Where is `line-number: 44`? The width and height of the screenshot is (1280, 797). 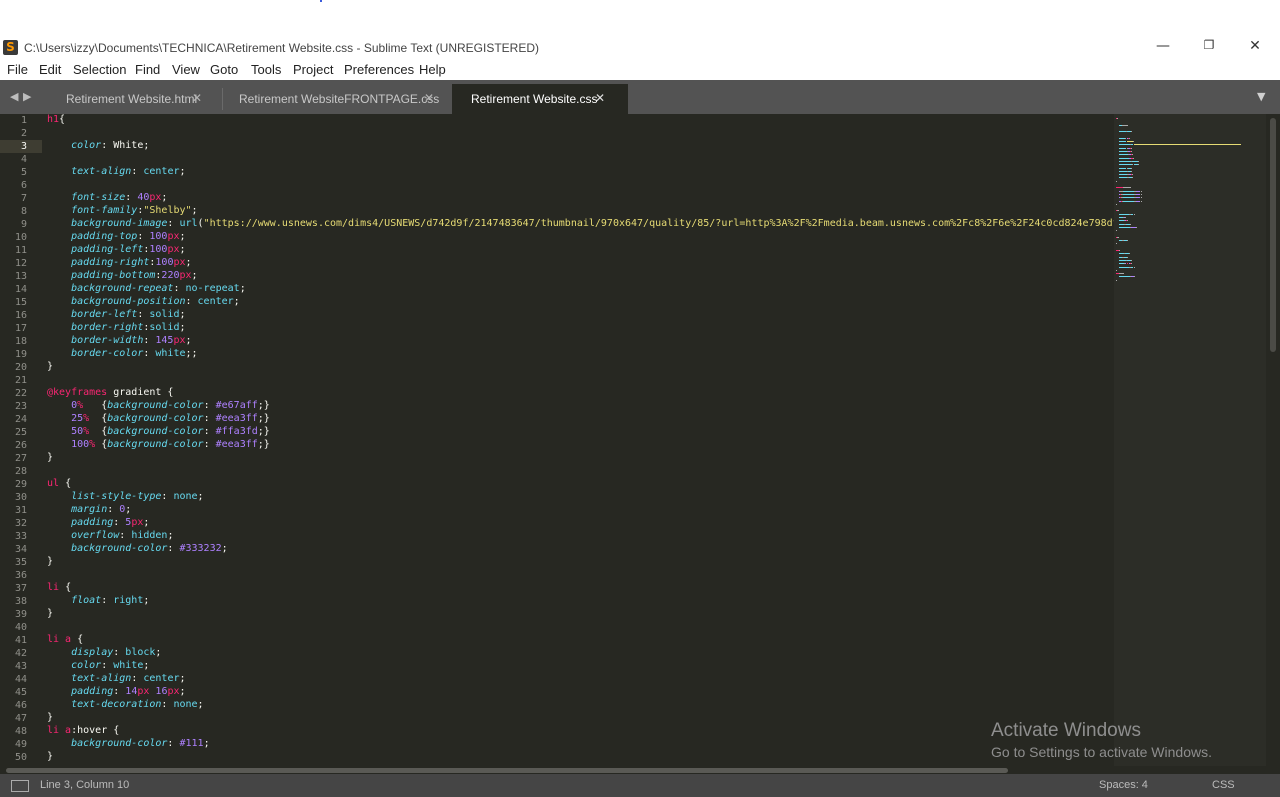
line-number: 44 is located at coordinates (20, 679).